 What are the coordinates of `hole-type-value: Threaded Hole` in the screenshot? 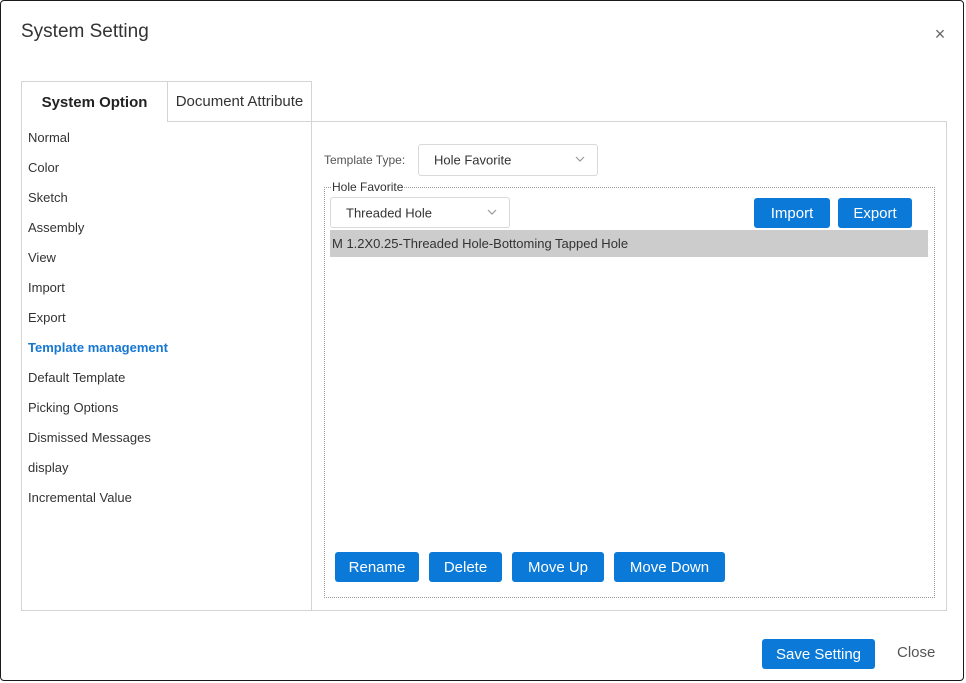 It's located at (389, 212).